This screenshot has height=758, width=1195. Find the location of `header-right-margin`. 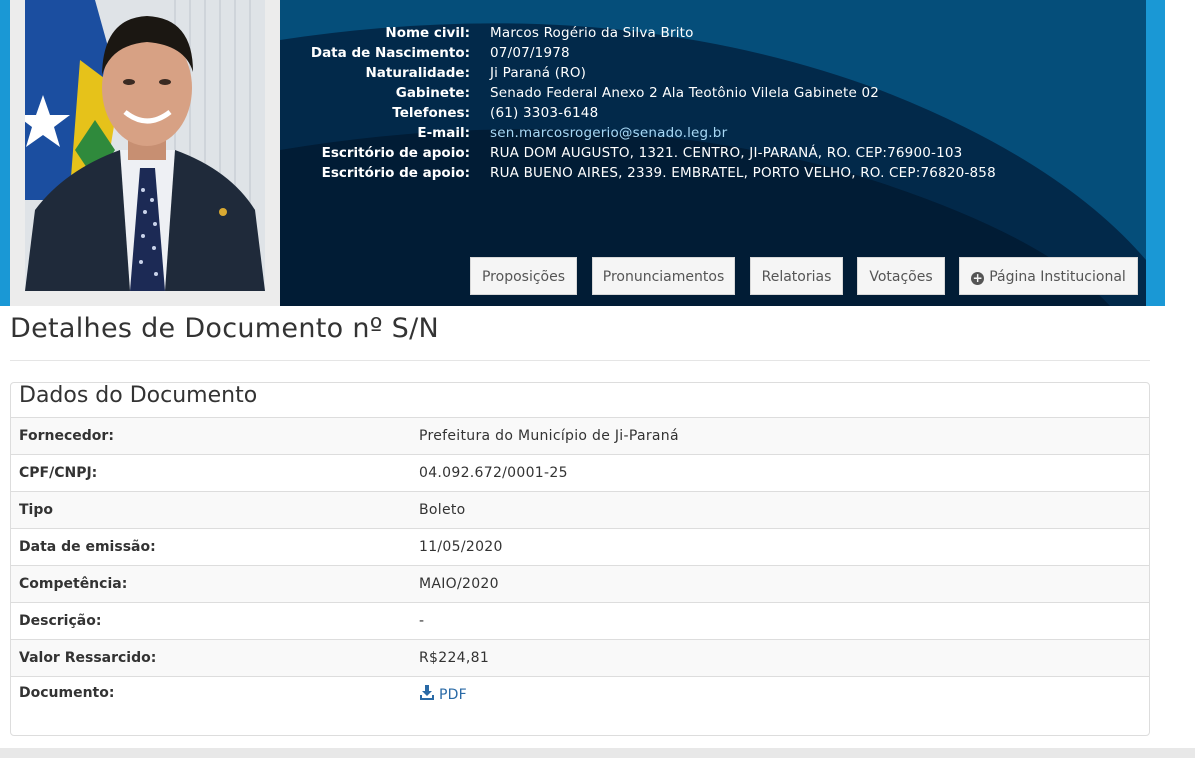

header-right-margin is located at coordinates (1180, 153).